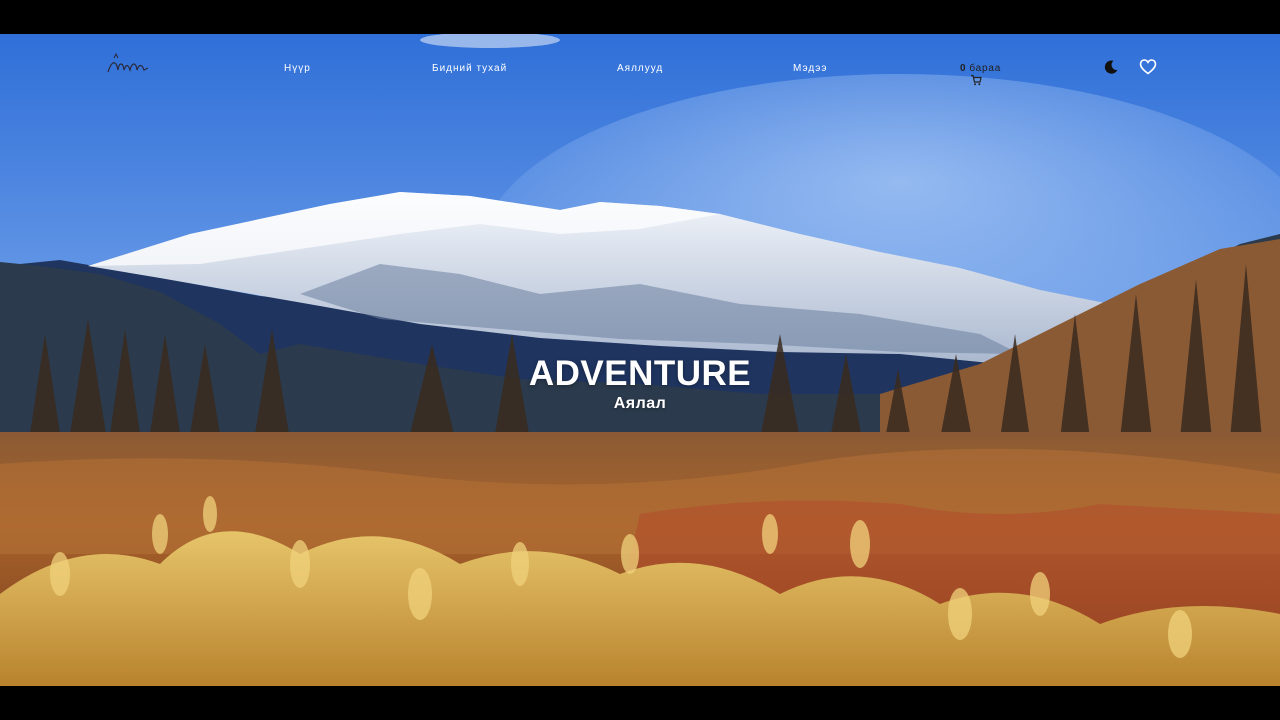 Image resolution: width=1280 pixels, height=720 pixels. Describe the element at coordinates (297, 68) in the screenshot. I see `nav-item-home: Нүүр` at that location.